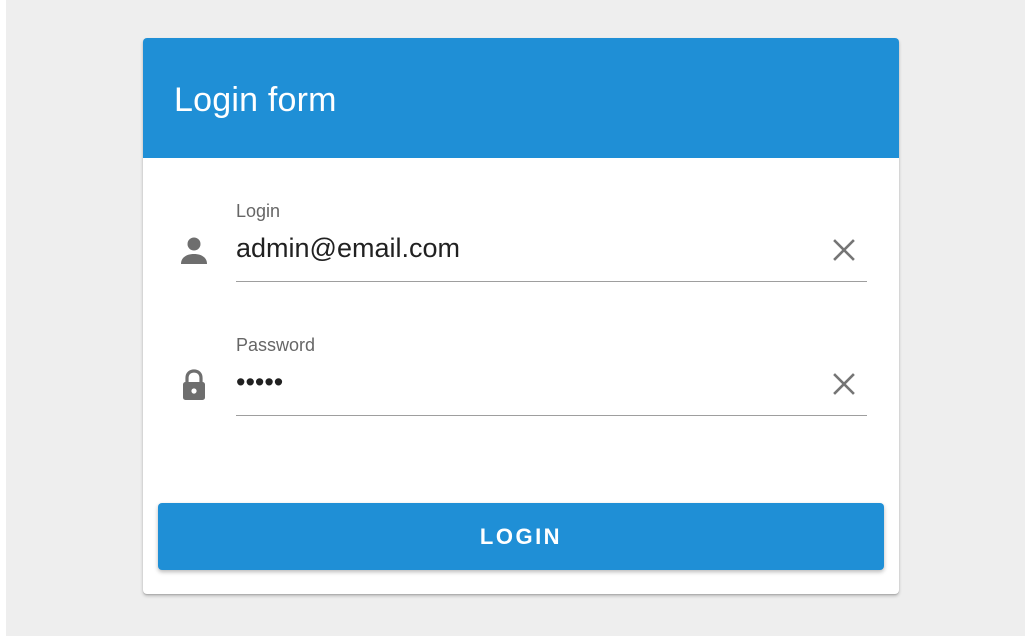  Describe the element at coordinates (255, 100) in the screenshot. I see `form-title: Login form` at that location.